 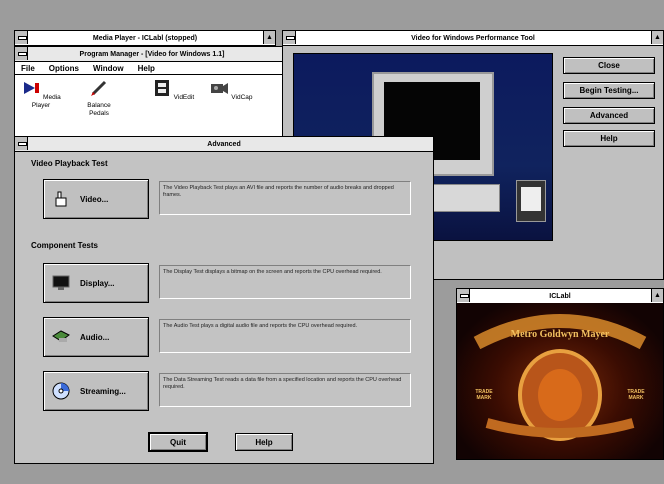 I want to click on clip-title: ICLabl, so click(x=560, y=296).